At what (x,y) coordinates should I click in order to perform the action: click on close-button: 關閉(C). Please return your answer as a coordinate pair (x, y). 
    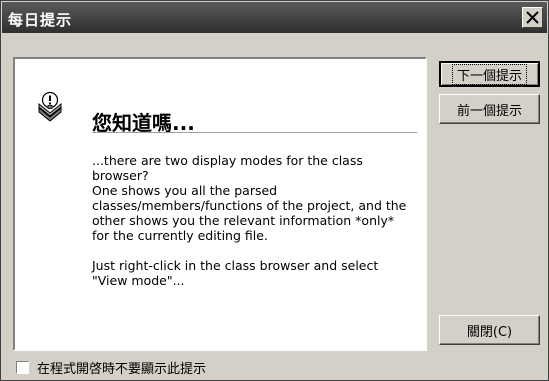
    Looking at the image, I should click on (489, 330).